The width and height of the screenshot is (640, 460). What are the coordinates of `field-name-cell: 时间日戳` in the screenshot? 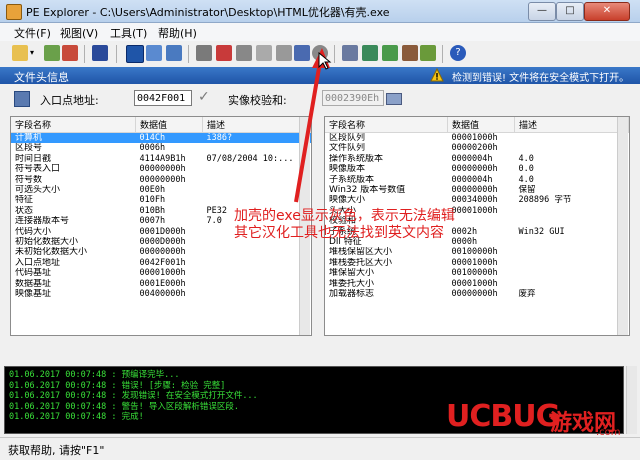 It's located at (33, 158).